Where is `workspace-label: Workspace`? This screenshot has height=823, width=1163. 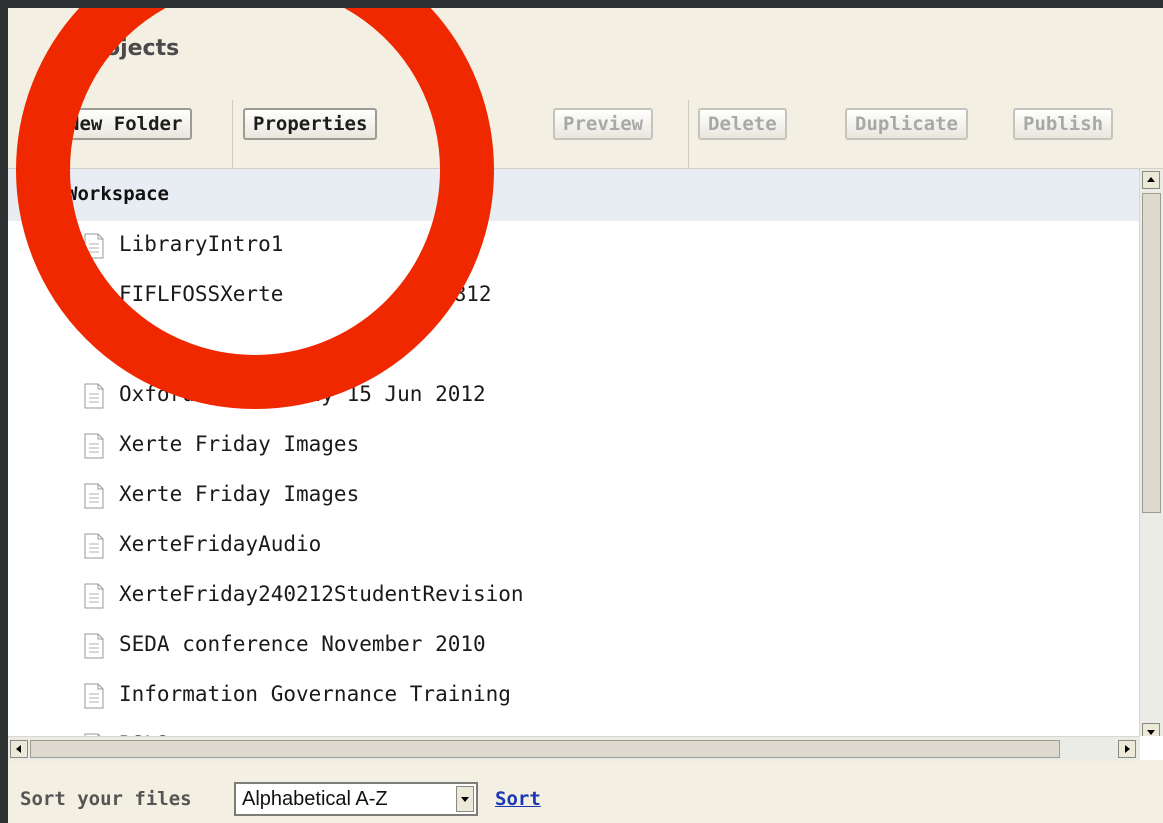
workspace-label: Workspace is located at coordinates (117, 194).